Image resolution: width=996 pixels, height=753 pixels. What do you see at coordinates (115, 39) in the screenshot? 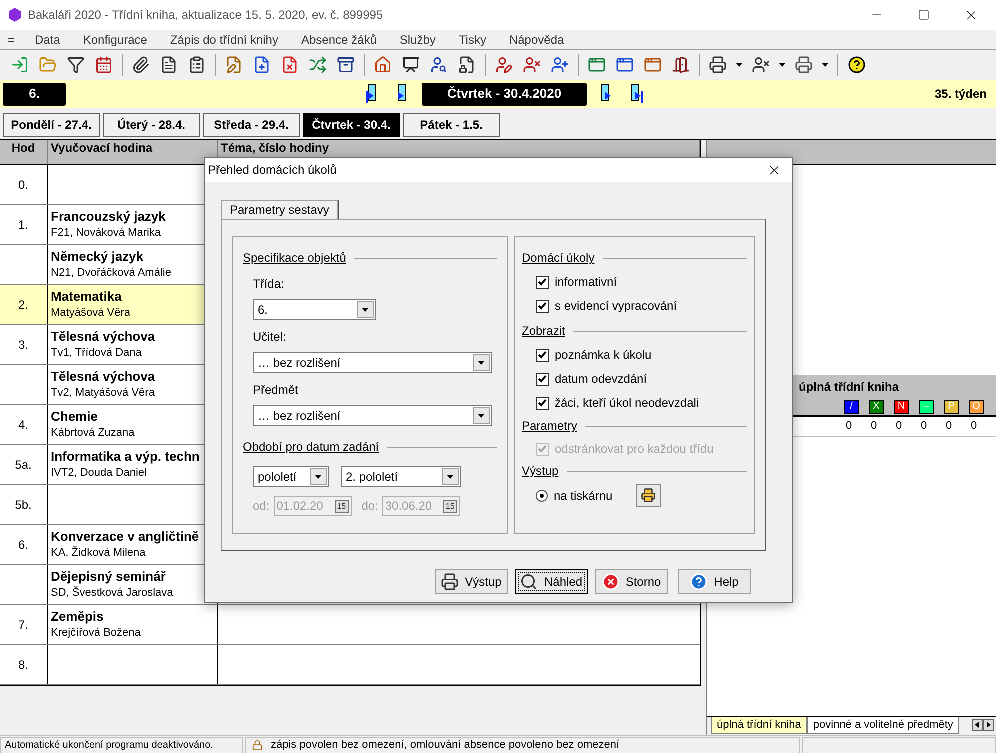
I see `menu-item: Konfigurace` at bounding box center [115, 39].